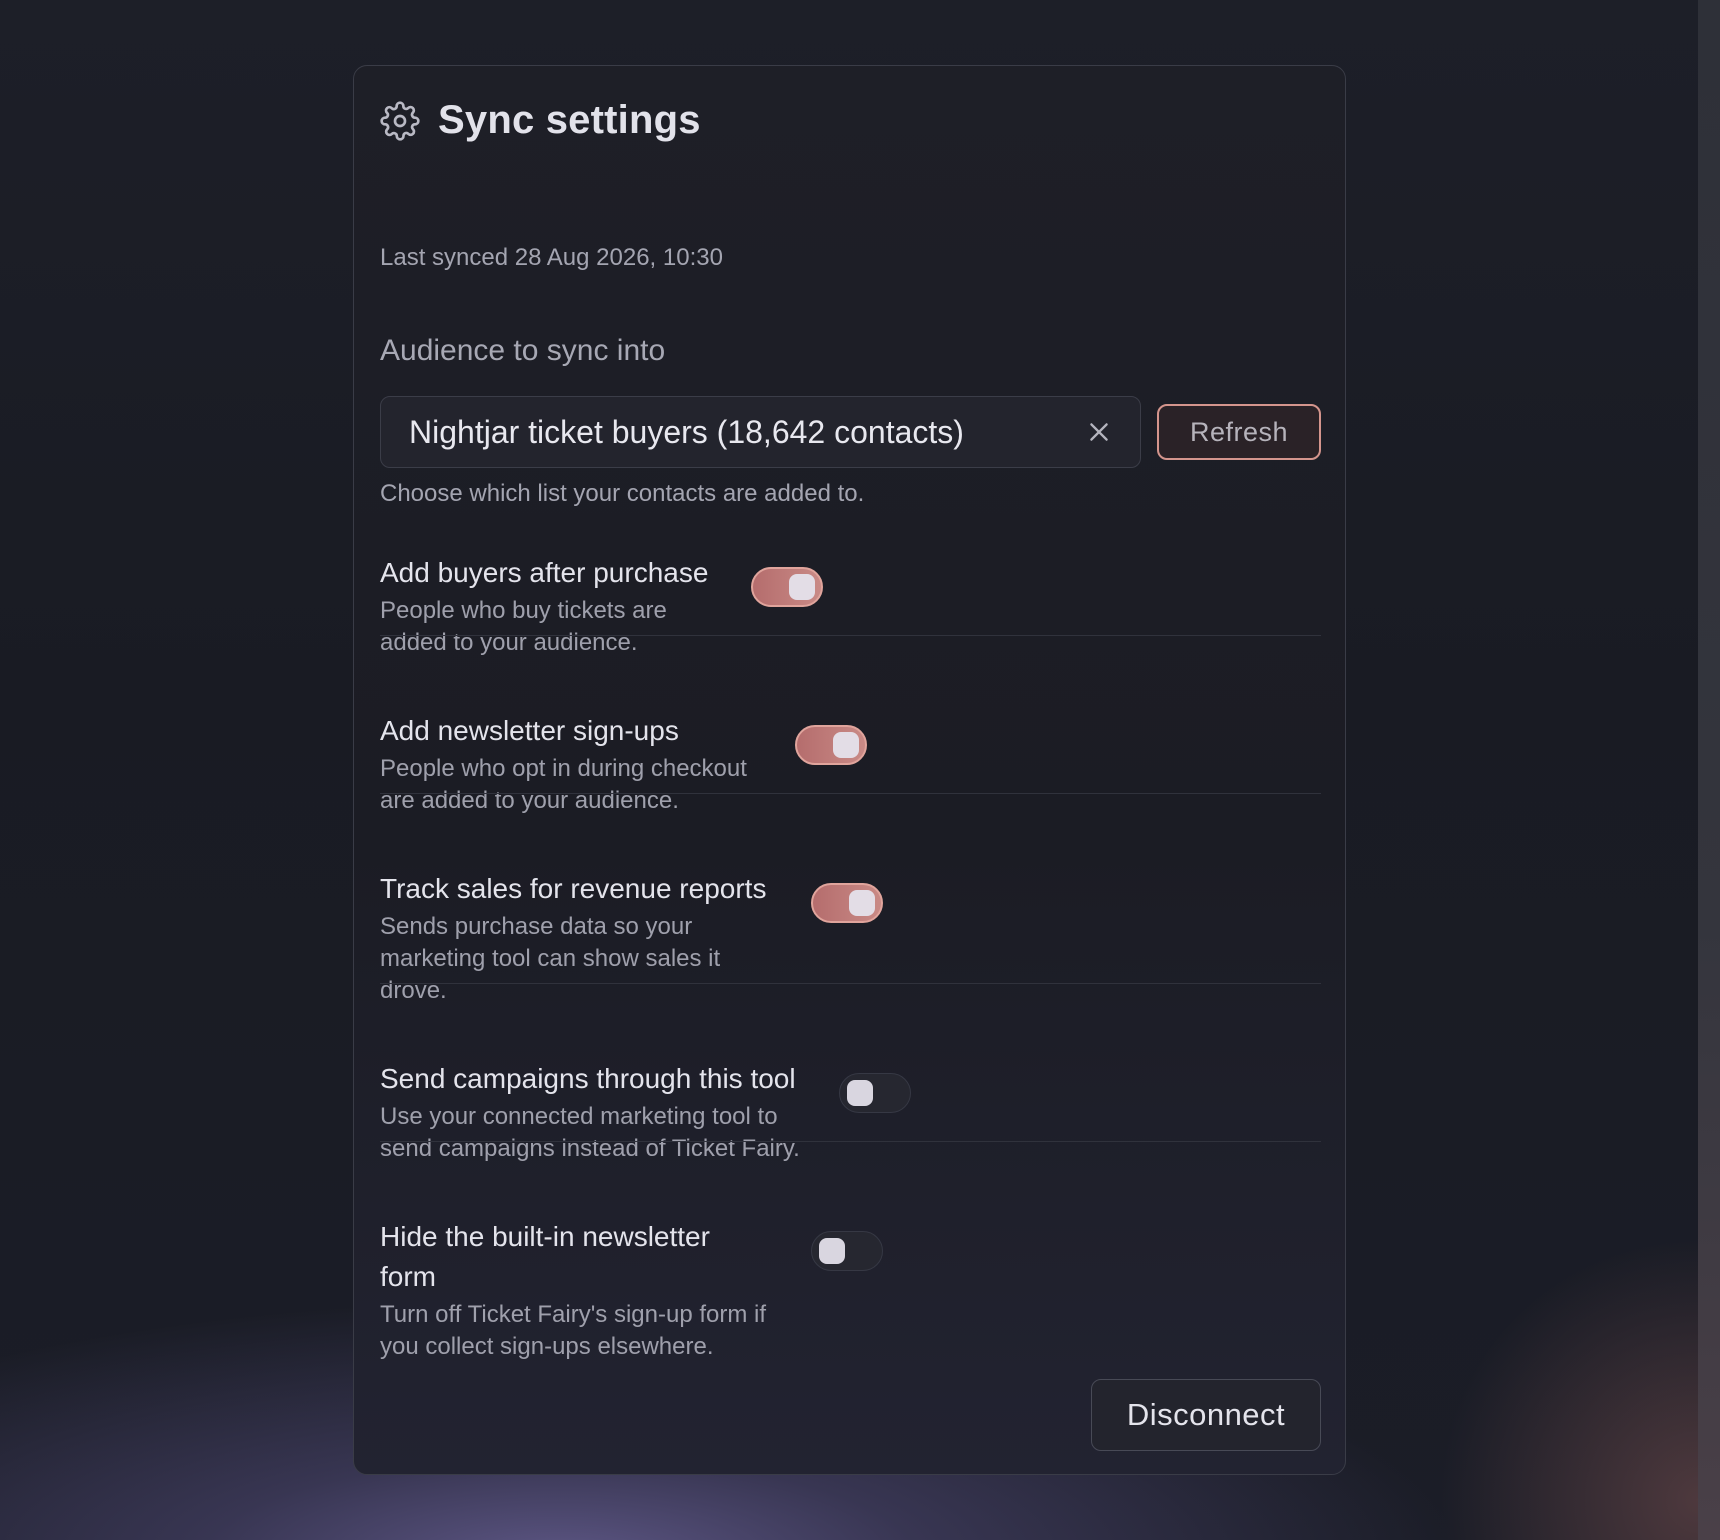 This screenshot has height=1540, width=1720. Describe the element at coordinates (550, 958) in the screenshot. I see `setting-description-line: marketing tool can show sales it` at that location.